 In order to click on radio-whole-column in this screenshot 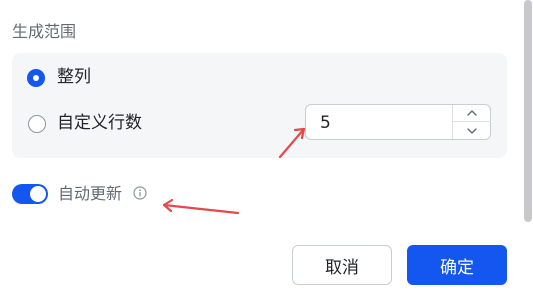, I will do `click(36, 78)`.